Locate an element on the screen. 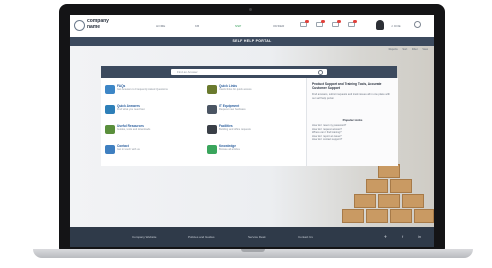 The height and width of the screenshot is (268, 492). user-name: J. DOE is located at coordinates (396, 26).